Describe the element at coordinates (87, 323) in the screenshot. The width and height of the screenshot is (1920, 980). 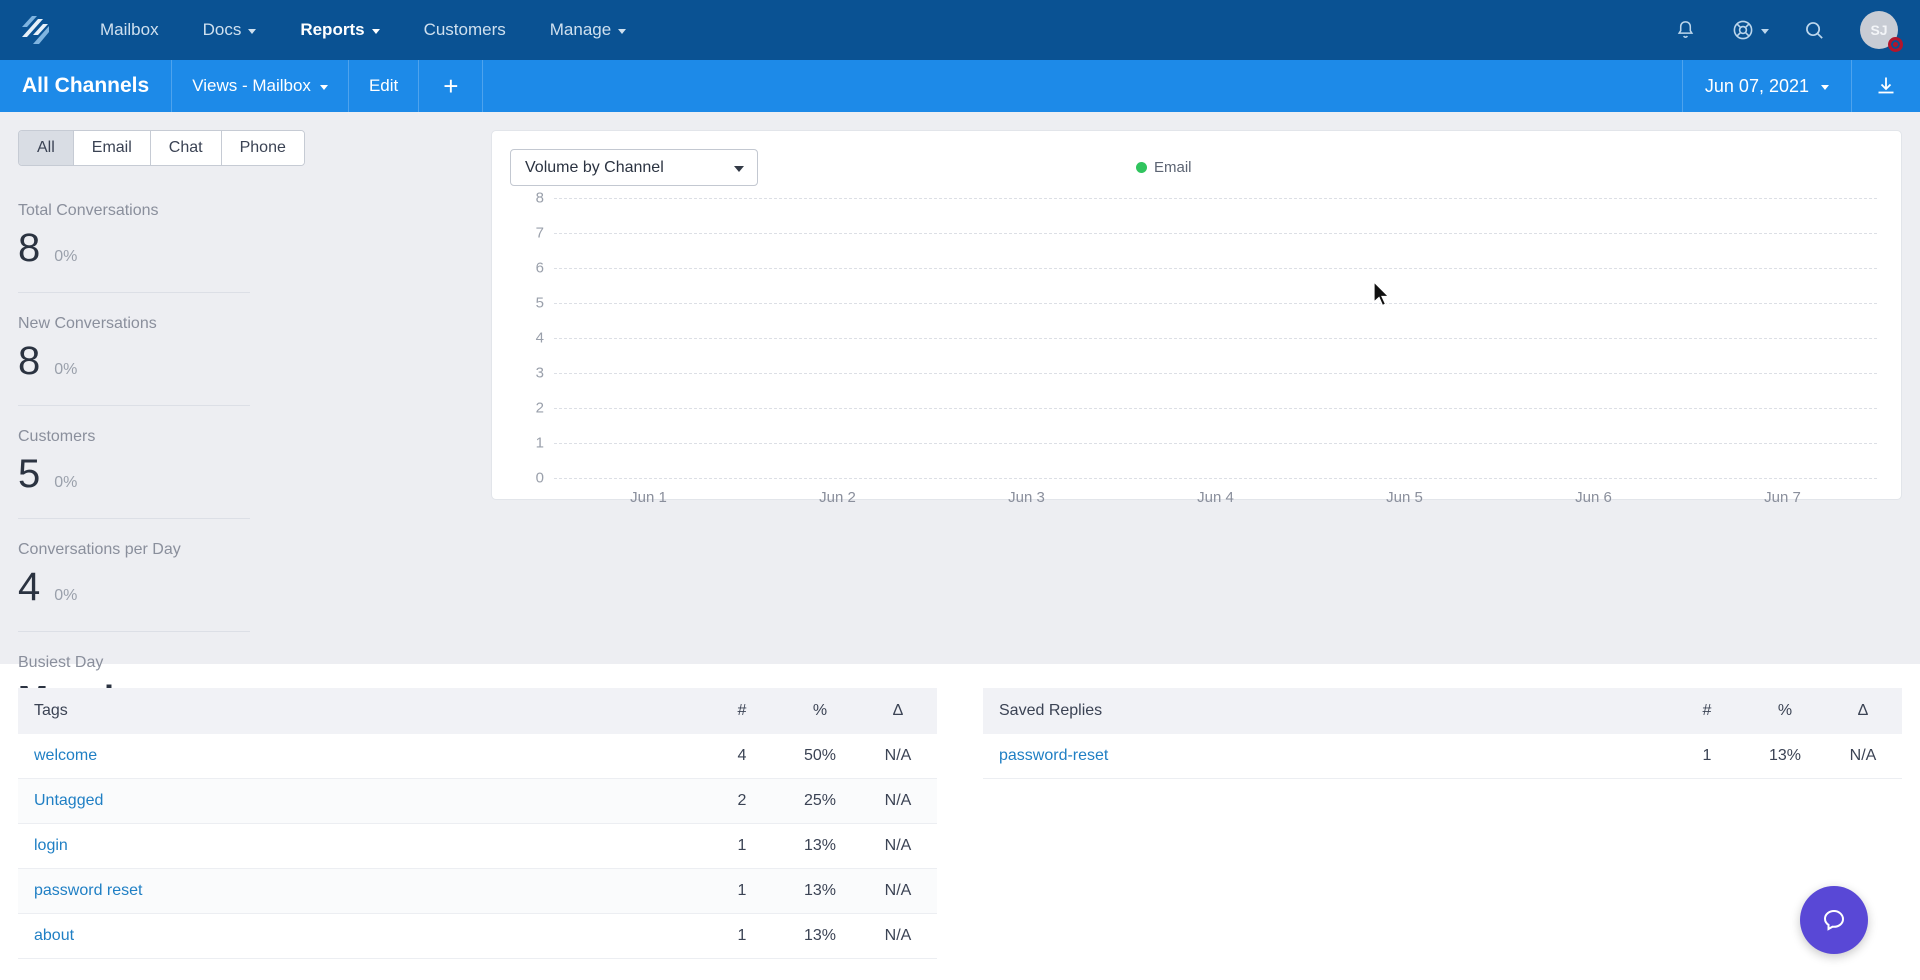
I see `stat-new-conversations-label: New Conversations` at that location.